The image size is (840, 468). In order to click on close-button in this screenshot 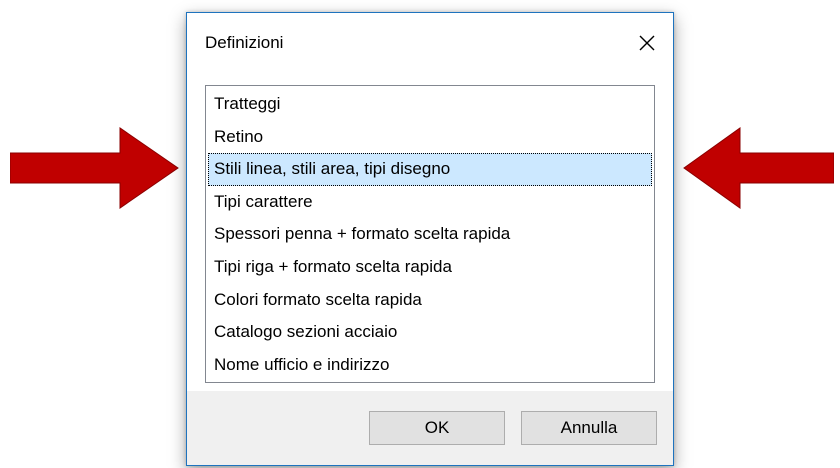, I will do `click(647, 43)`.